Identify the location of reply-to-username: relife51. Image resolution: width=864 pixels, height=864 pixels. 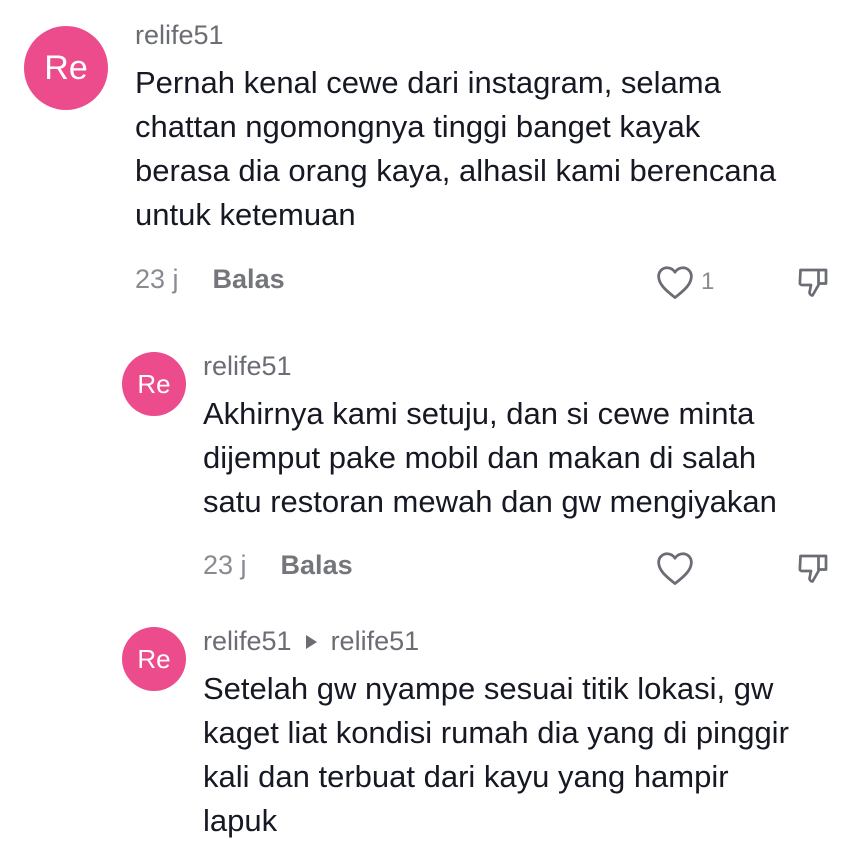
(375, 641).